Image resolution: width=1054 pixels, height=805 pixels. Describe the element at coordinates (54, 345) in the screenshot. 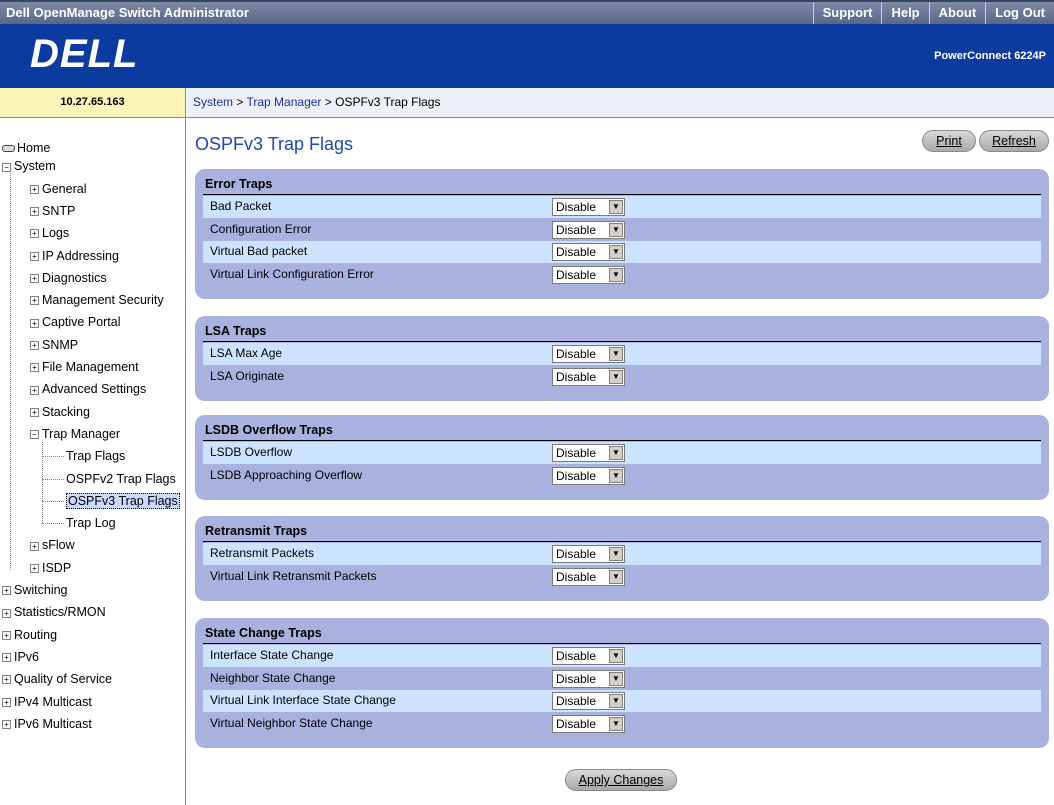

I see `sidebar-item-snmp: + SNMP` at that location.